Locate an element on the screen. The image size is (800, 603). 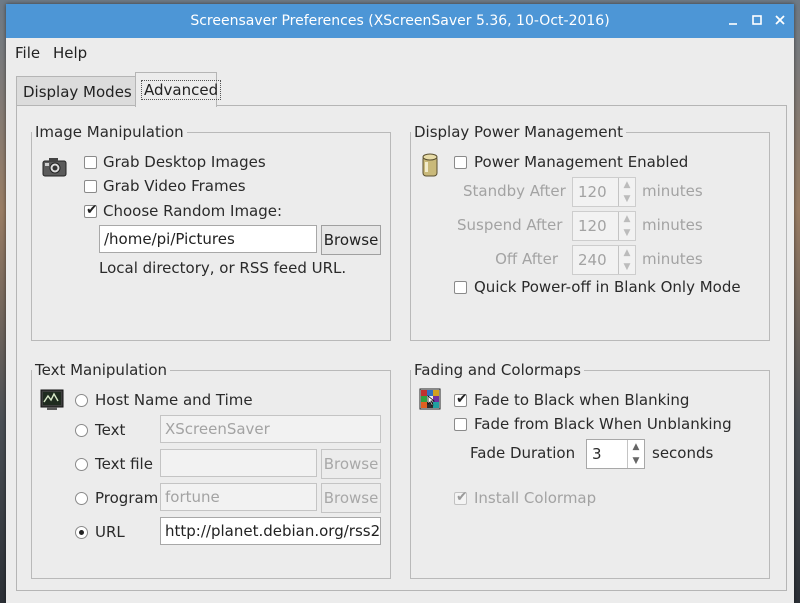
monitor-text-icon is located at coordinates (52, 399).